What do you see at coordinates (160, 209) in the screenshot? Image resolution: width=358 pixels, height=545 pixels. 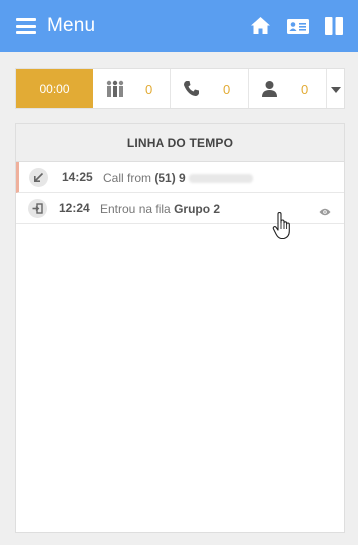 I see `entry-text: Entrou na fila Grupo 2` at bounding box center [160, 209].